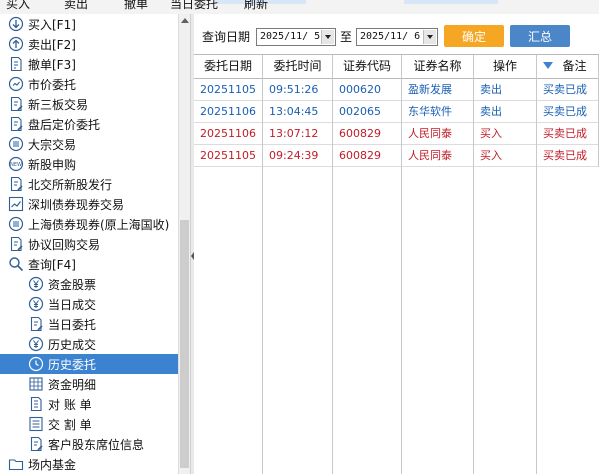 This screenshot has width=599, height=474. I want to click on column-header: 证券名称, so click(438, 67).